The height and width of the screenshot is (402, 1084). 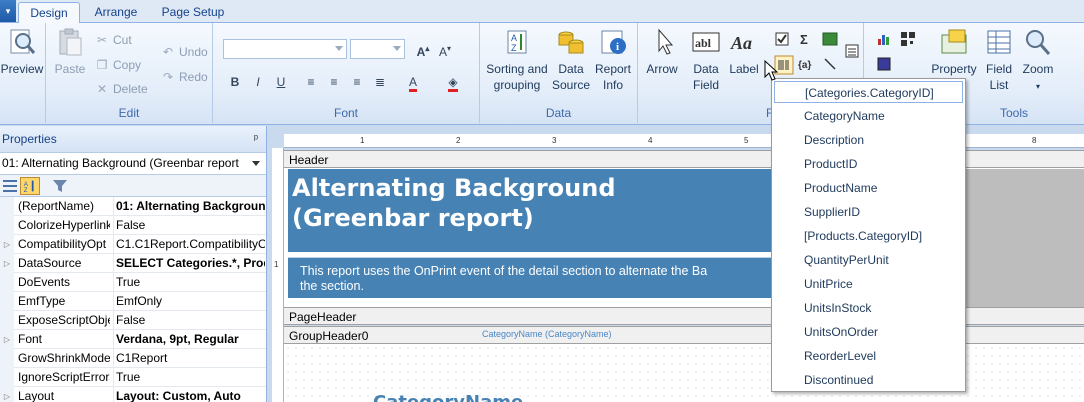 I want to click on field-list-button: Field List, so click(x=999, y=60).